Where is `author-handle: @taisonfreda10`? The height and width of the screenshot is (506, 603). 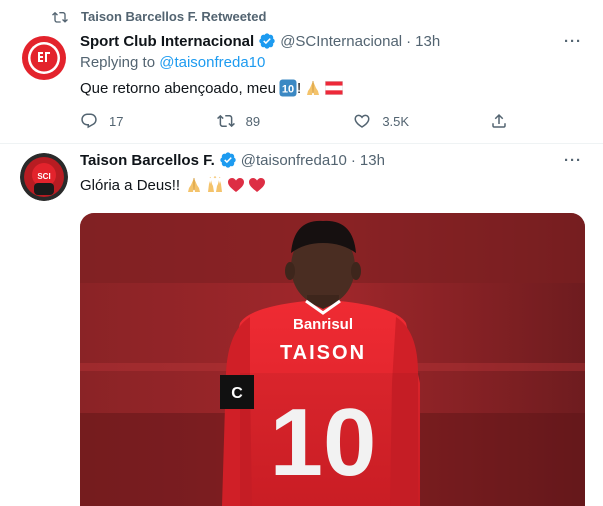
author-handle: @taisonfreda10 is located at coordinates (294, 160).